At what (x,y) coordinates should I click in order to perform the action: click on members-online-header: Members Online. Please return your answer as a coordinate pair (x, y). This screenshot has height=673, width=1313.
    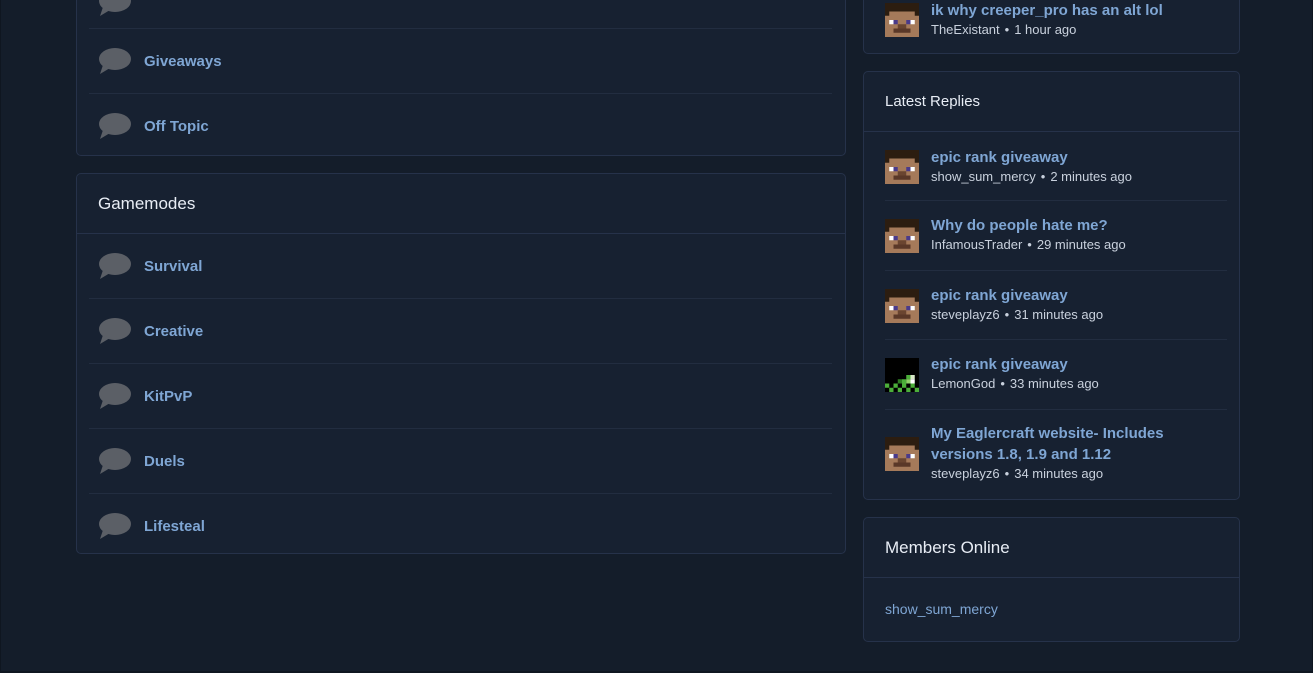
    Looking at the image, I should click on (1051, 548).